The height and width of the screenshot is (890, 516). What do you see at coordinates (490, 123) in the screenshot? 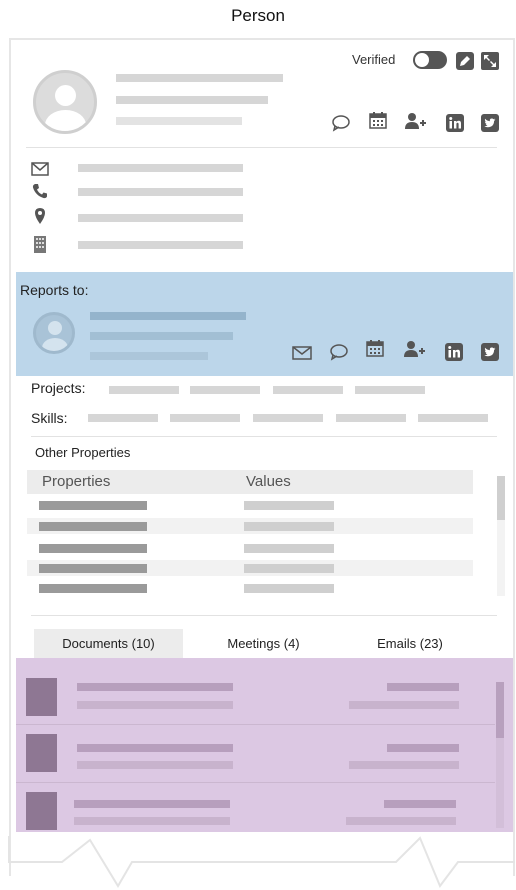
I see `twitter-icon` at bounding box center [490, 123].